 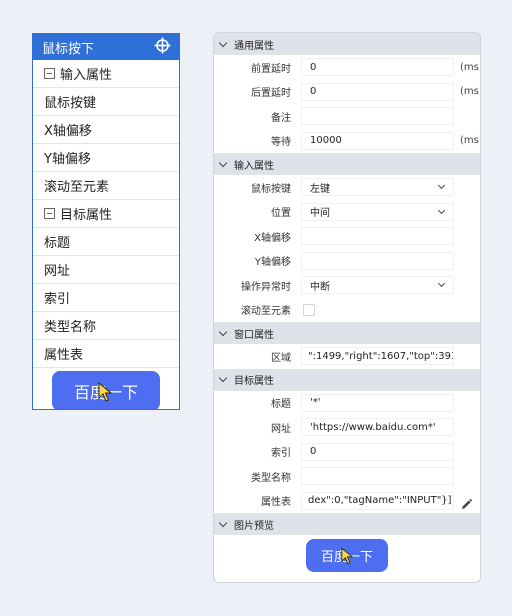 I want to click on prop-row-mouse-button: 鼠标按键 左键, so click(x=347, y=187).